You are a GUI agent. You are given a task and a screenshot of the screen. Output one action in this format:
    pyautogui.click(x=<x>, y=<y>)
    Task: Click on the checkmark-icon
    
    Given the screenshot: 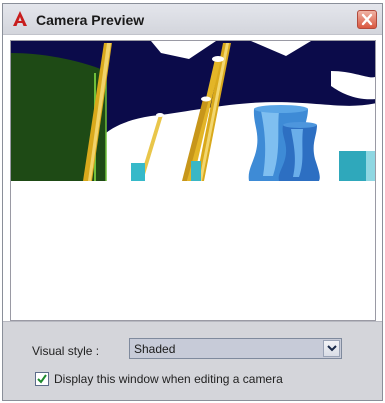 What is the action you would take?
    pyautogui.click(x=42, y=379)
    